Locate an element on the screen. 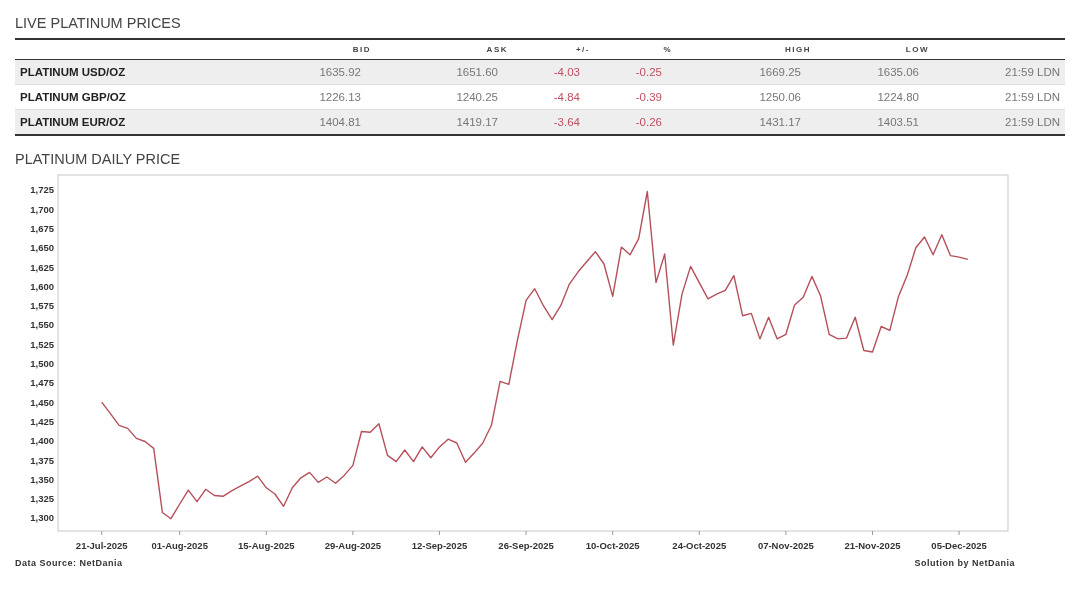 The width and height of the screenshot is (1080, 596). x-tick-label: 21-Nov-2025 is located at coordinates (872, 545).